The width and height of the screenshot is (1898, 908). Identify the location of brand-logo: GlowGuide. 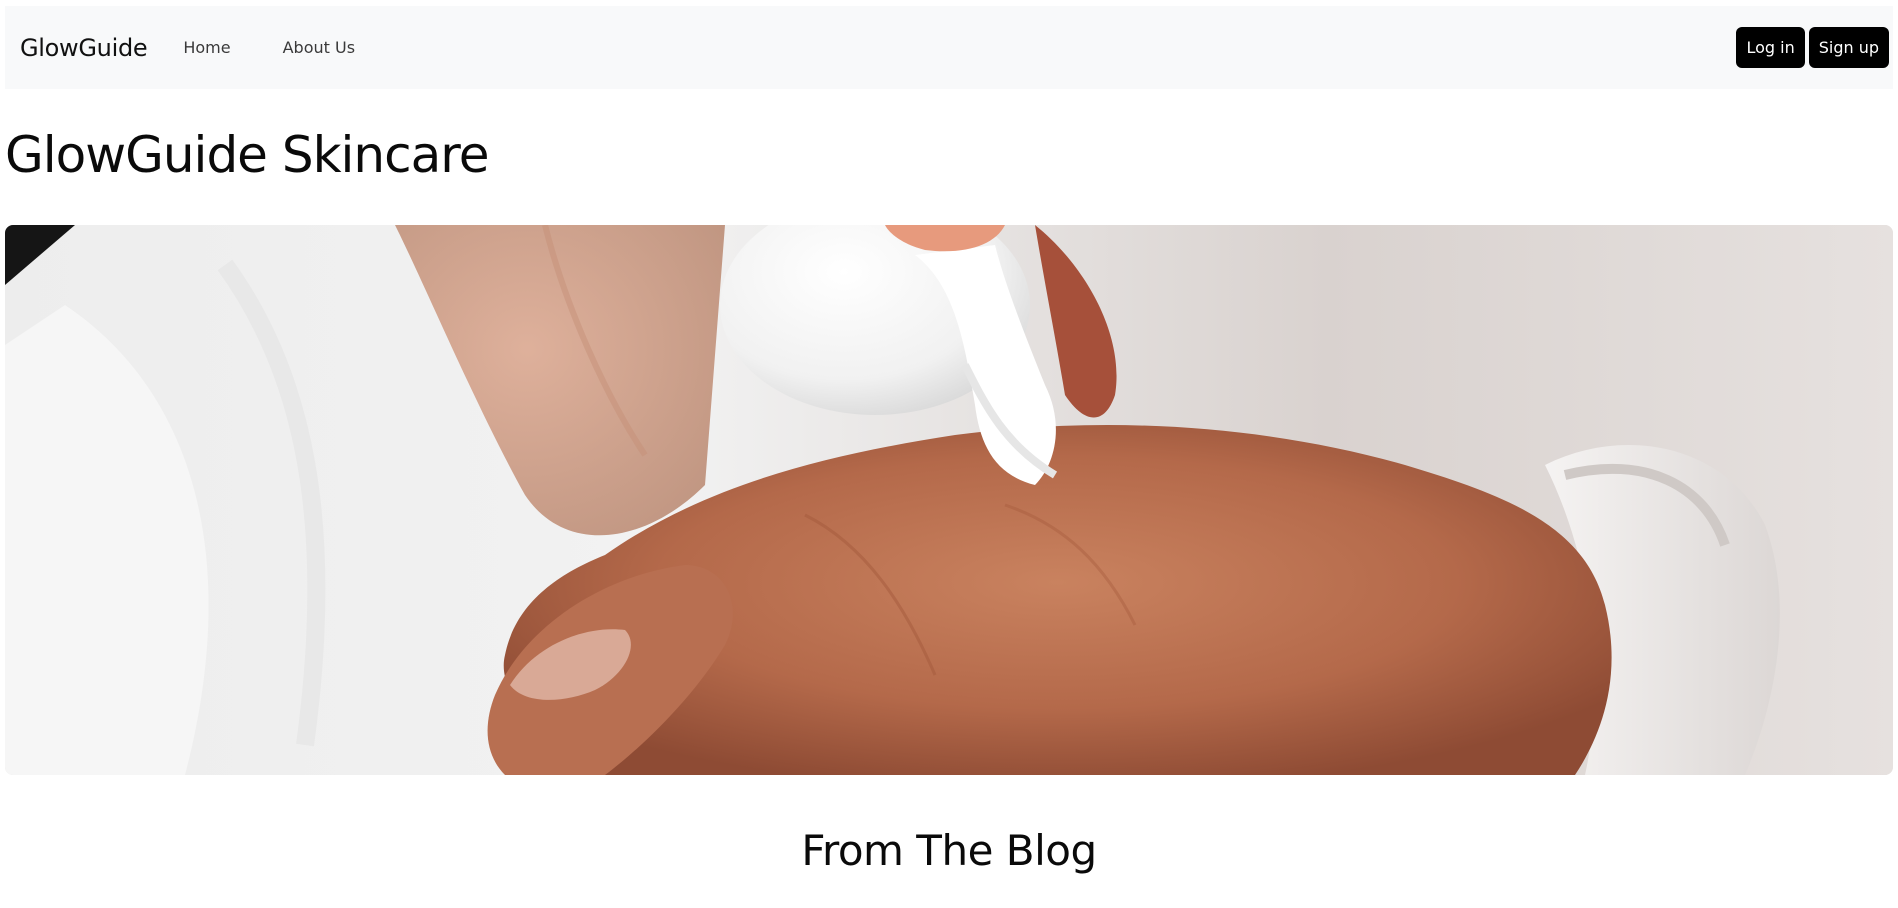
(84, 48).